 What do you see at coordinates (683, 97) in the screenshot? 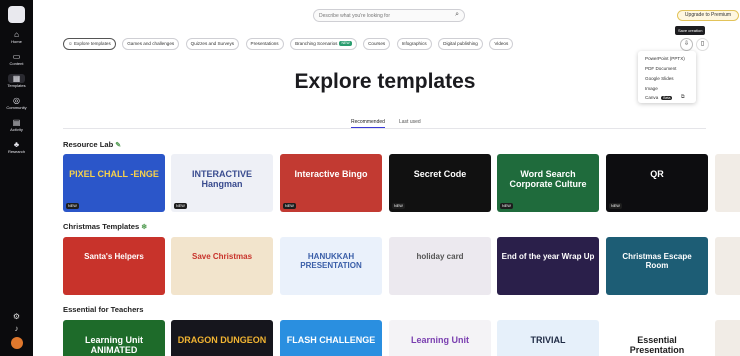
I see `external-link-icon: ⧉` at bounding box center [683, 97].